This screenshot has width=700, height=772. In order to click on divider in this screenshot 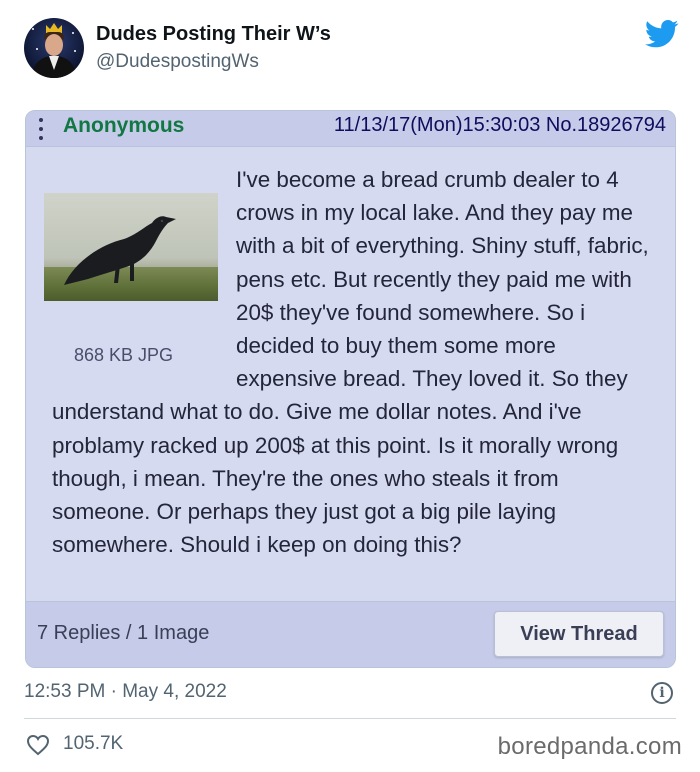, I will do `click(350, 718)`.